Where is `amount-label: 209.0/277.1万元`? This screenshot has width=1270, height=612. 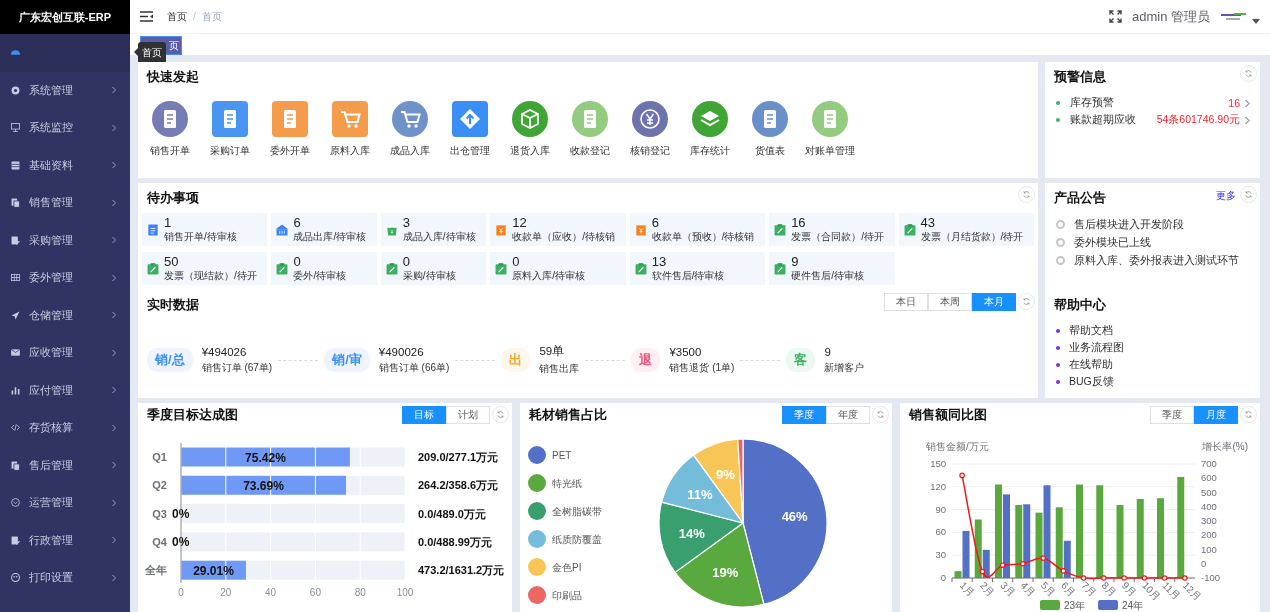
amount-label: 209.0/277.1万元 is located at coordinates (458, 457).